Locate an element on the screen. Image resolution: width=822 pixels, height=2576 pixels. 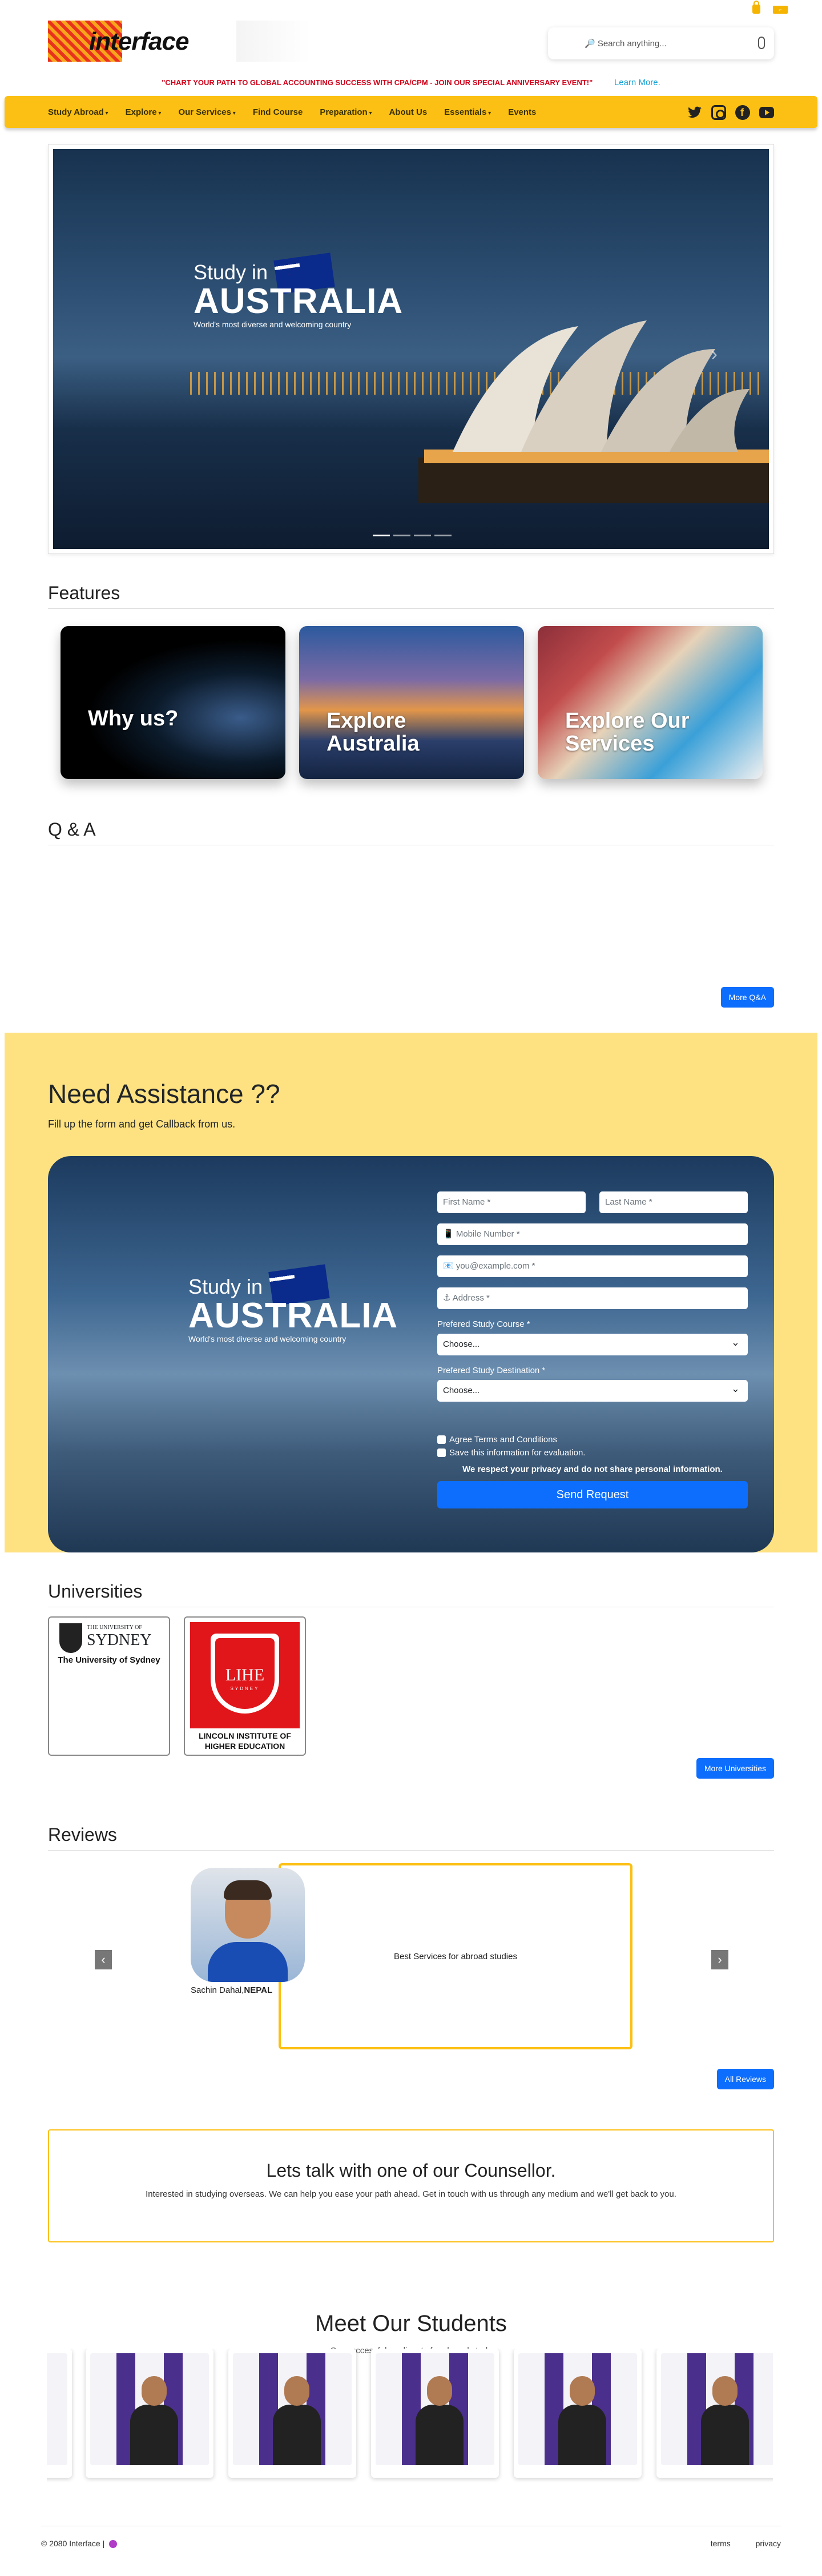
counsellor-heading: Lets talk with one of our Counsellor. is located at coordinates (411, 2170).